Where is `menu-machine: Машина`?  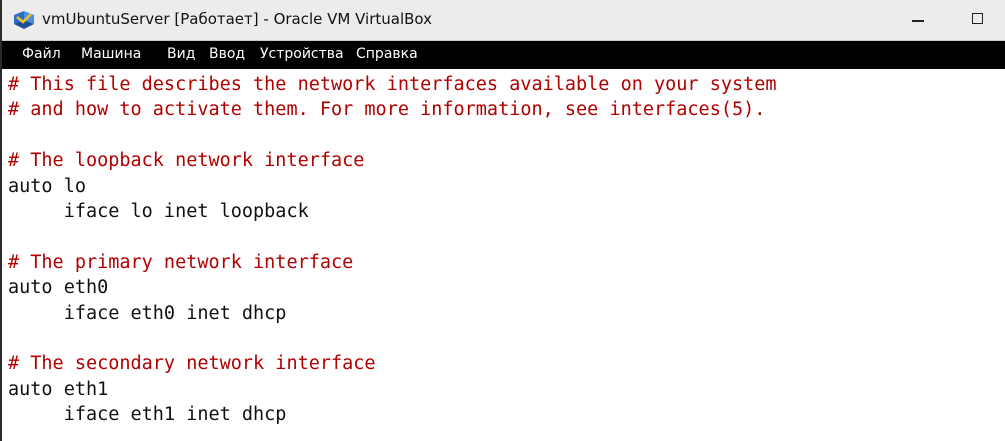 menu-machine: Машина is located at coordinates (111, 54).